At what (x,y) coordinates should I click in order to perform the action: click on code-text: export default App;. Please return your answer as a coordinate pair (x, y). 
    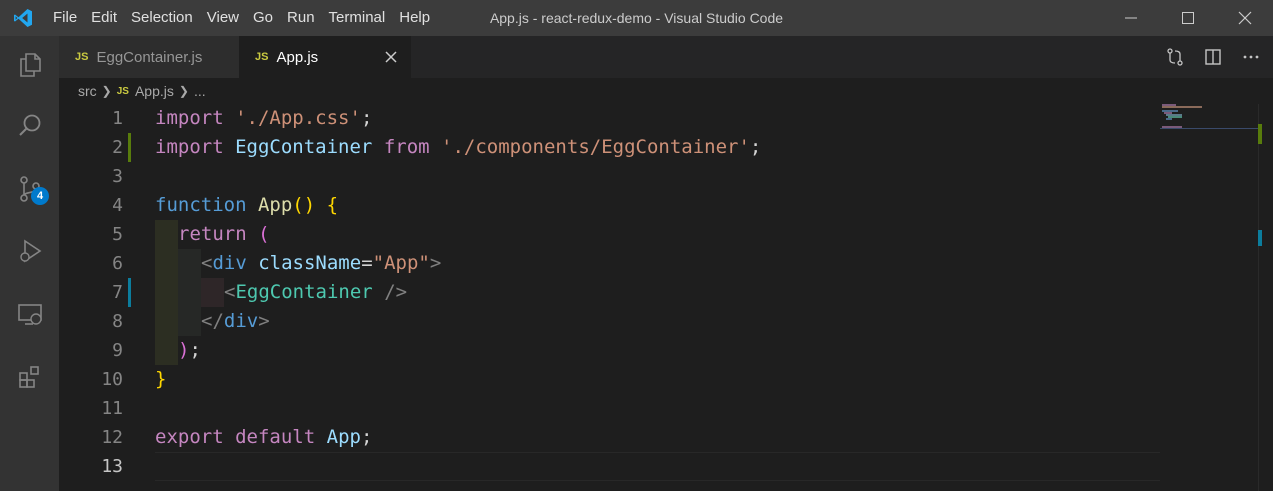
    Looking at the image, I should click on (264, 437).